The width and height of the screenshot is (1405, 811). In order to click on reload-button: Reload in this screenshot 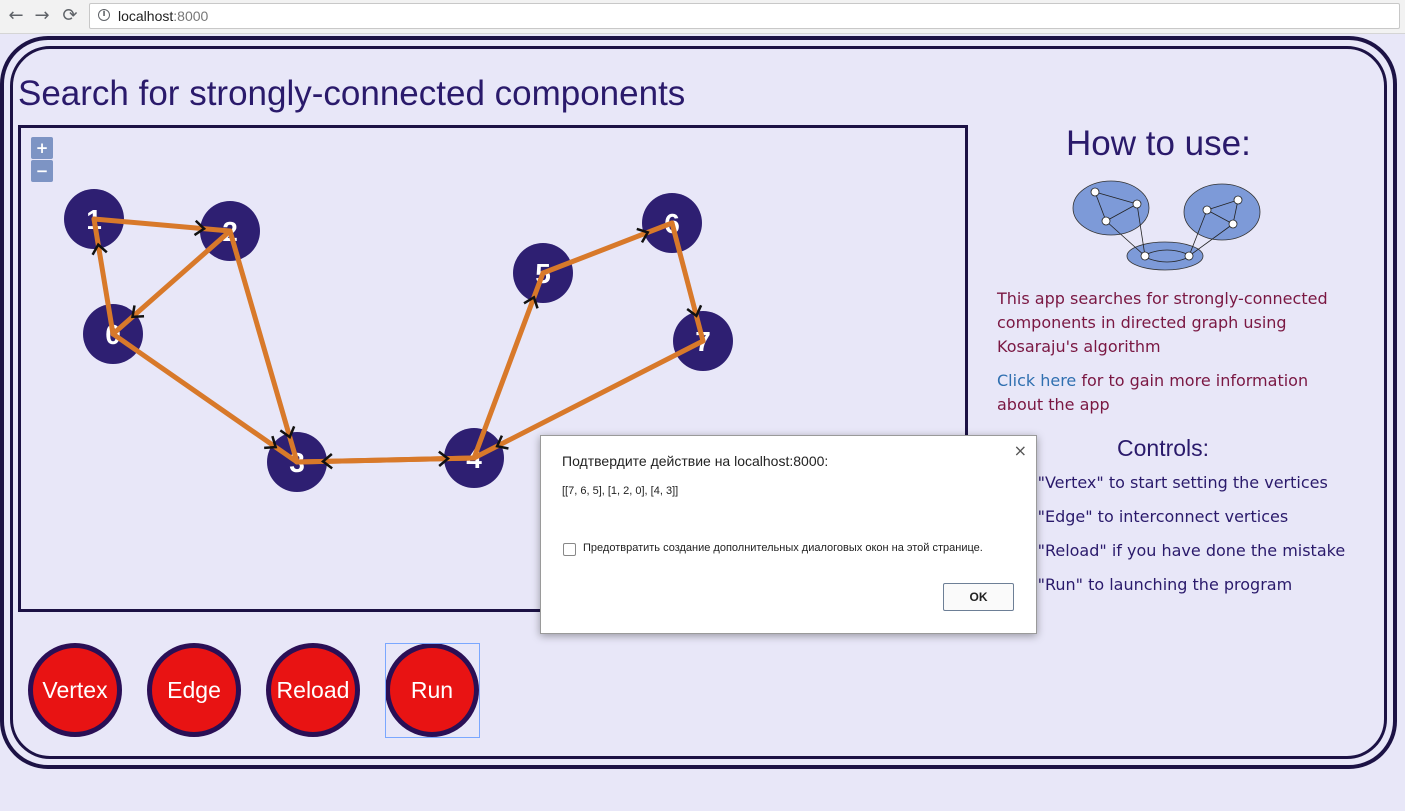, I will do `click(313, 690)`.